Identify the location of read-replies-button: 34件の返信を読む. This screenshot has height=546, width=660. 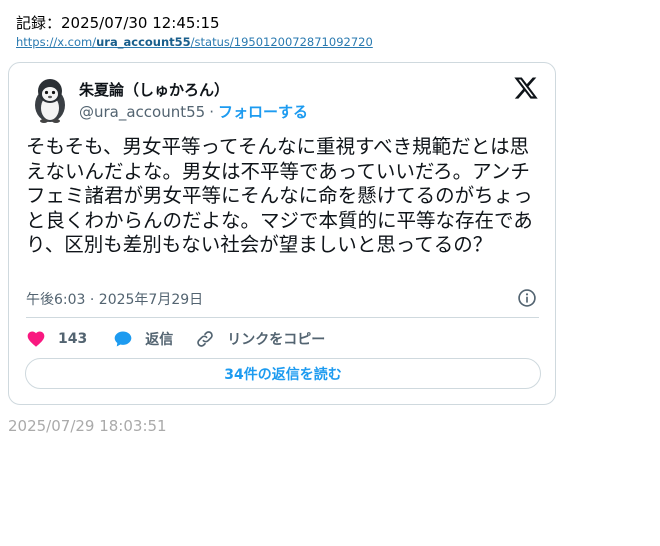
(283, 373).